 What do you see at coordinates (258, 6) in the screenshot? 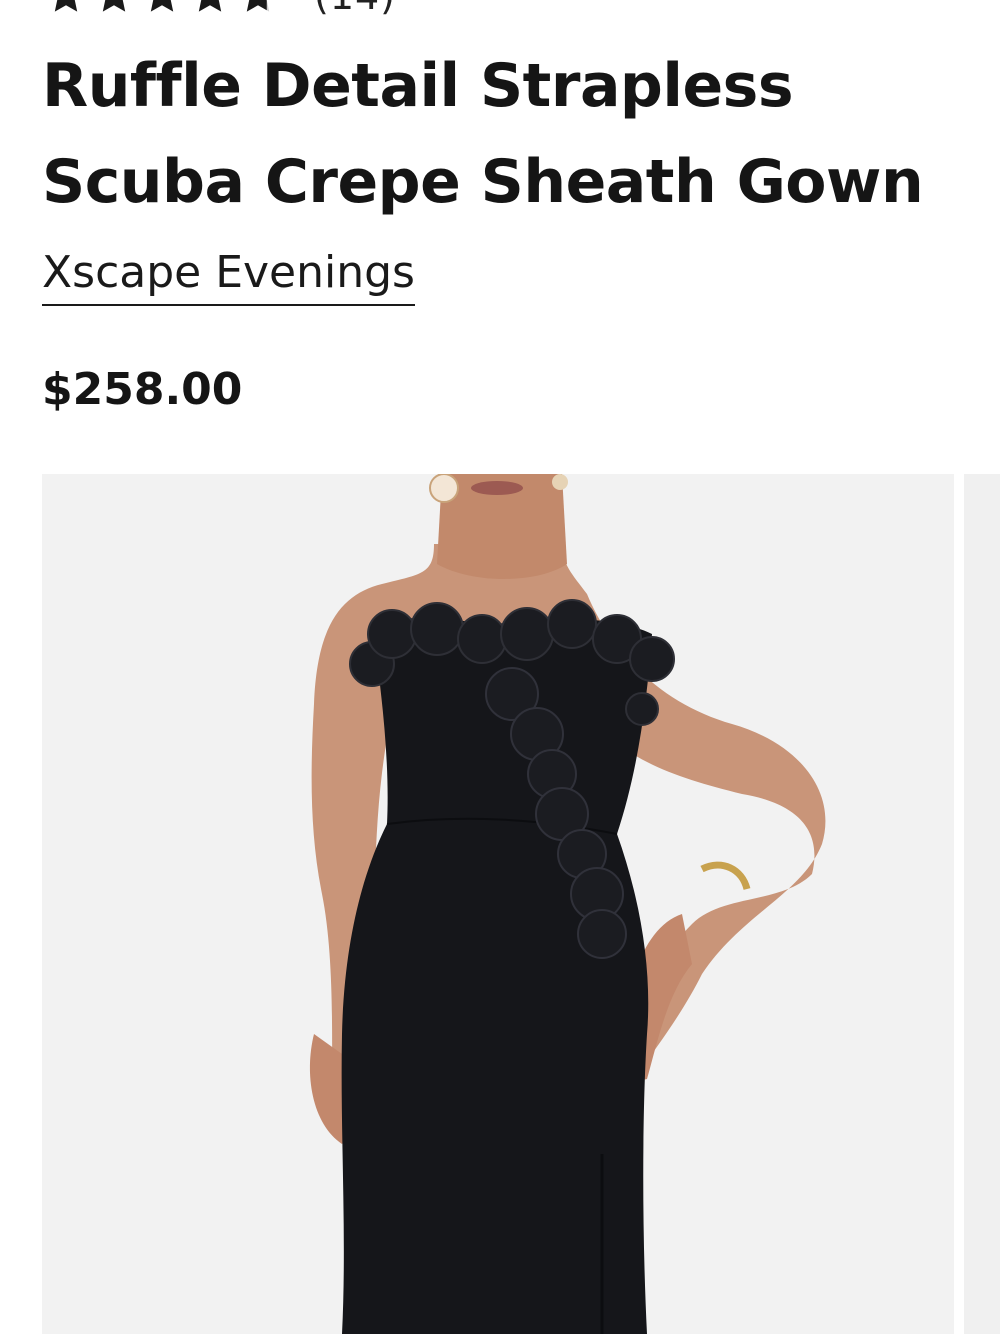
I see `star-partial-icon` at bounding box center [258, 6].